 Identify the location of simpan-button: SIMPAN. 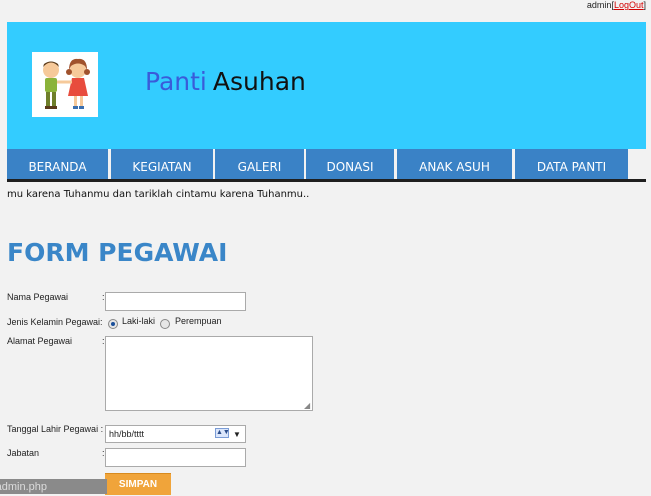
(138, 484).